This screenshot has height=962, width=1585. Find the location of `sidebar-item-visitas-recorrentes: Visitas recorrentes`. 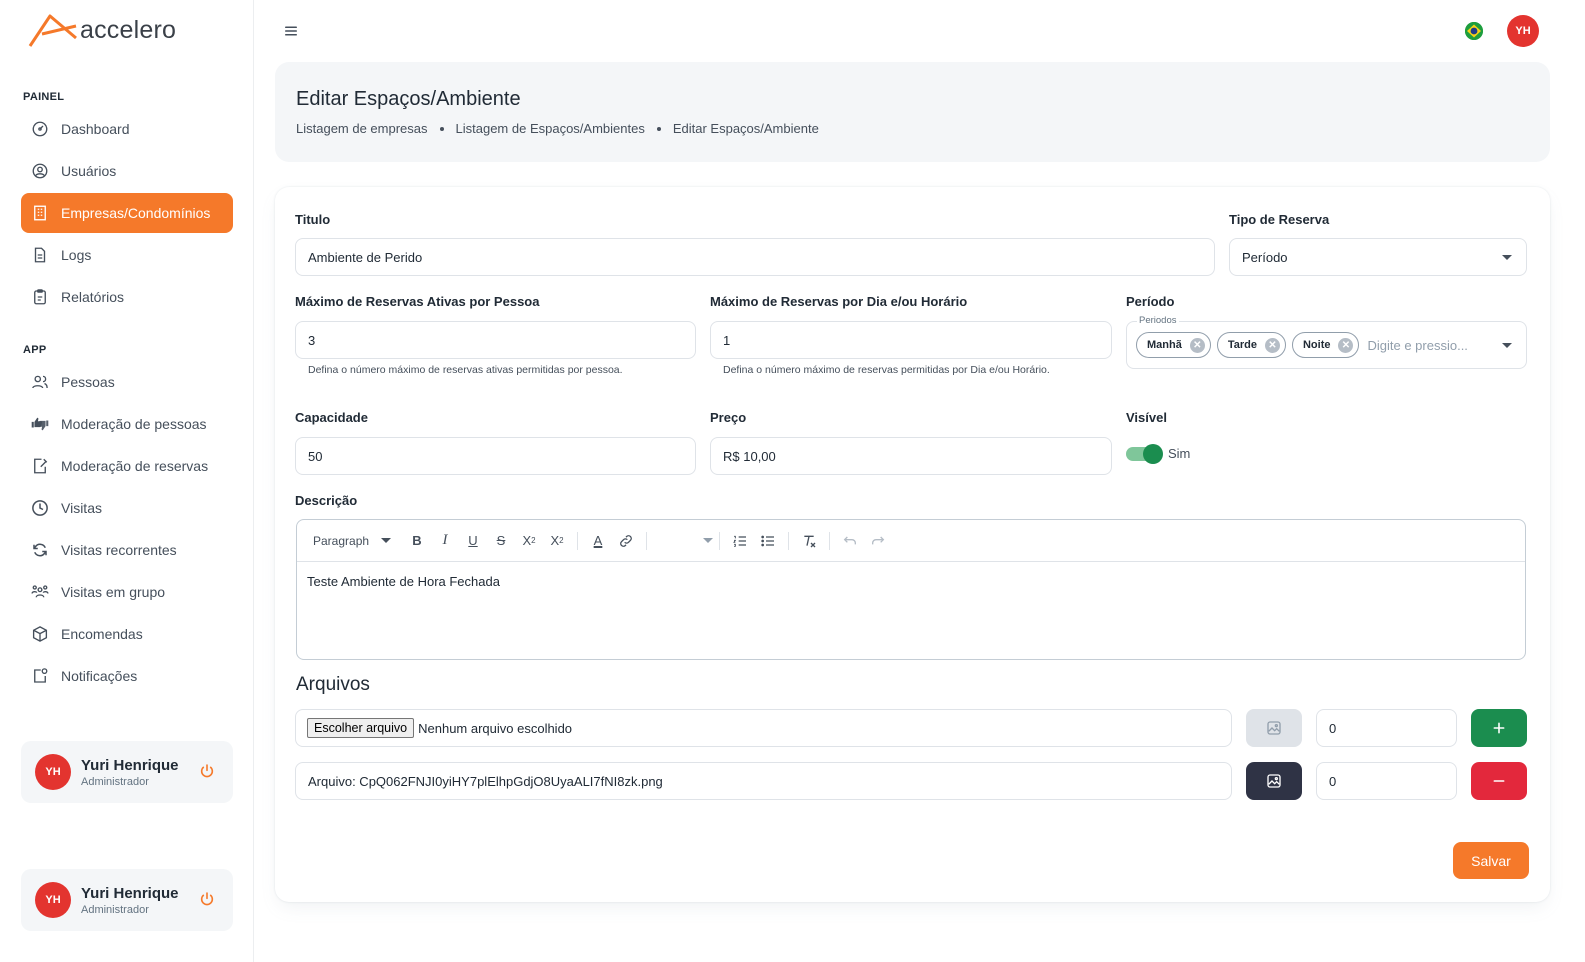

sidebar-item-visitas-recorrentes: Visitas recorrentes is located at coordinates (127, 550).